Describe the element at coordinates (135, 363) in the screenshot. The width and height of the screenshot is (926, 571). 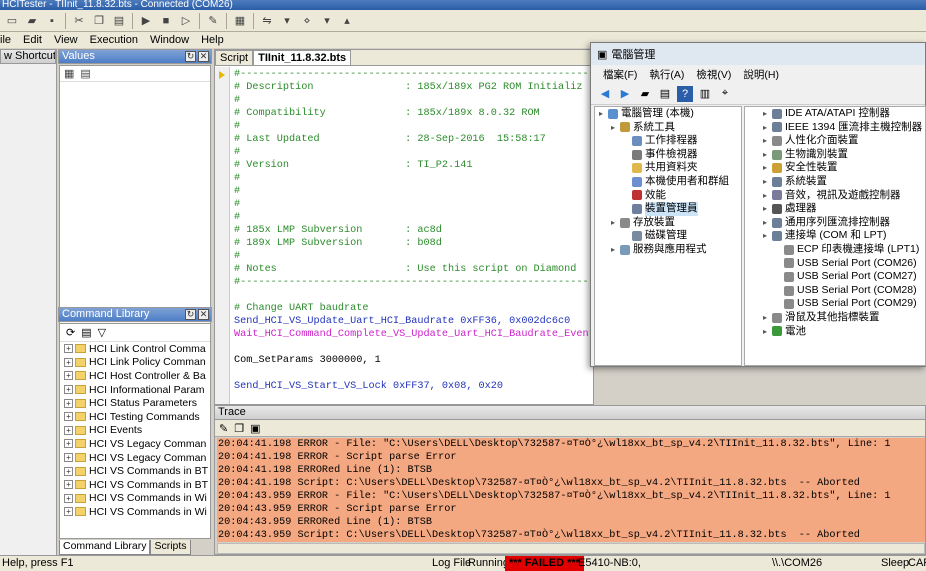
I see `command-library-item: + HCI Link Policy Comman` at that location.